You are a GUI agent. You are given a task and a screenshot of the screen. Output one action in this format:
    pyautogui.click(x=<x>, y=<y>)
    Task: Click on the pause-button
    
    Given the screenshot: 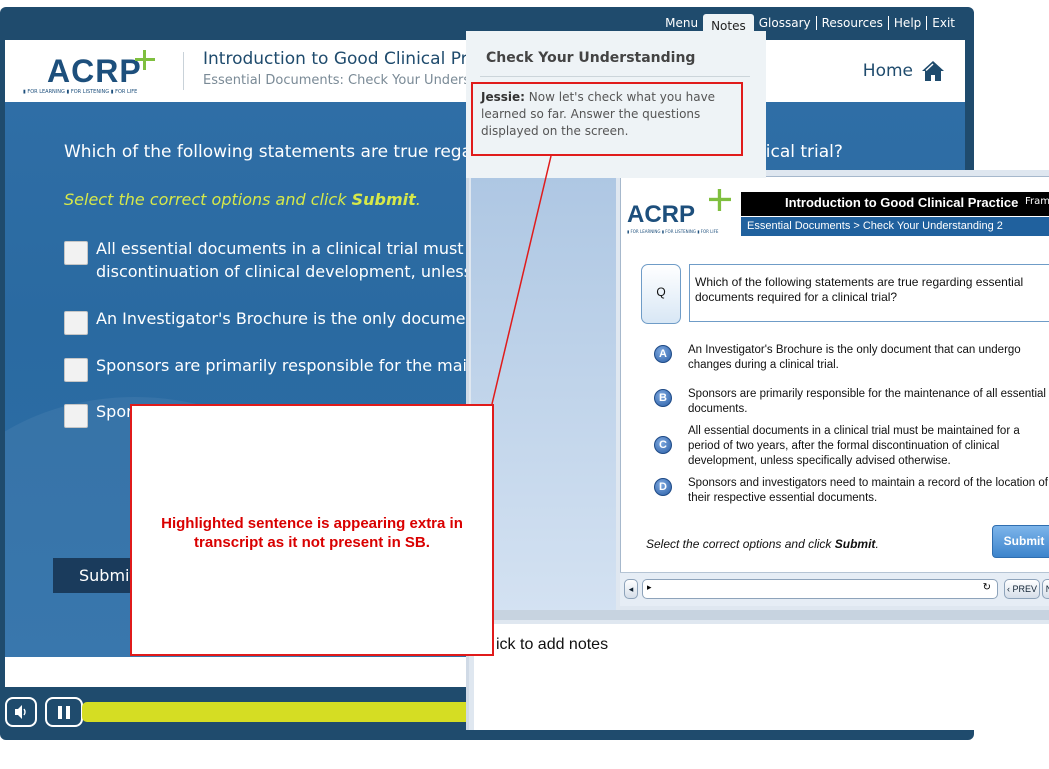 What is the action you would take?
    pyautogui.click(x=64, y=712)
    